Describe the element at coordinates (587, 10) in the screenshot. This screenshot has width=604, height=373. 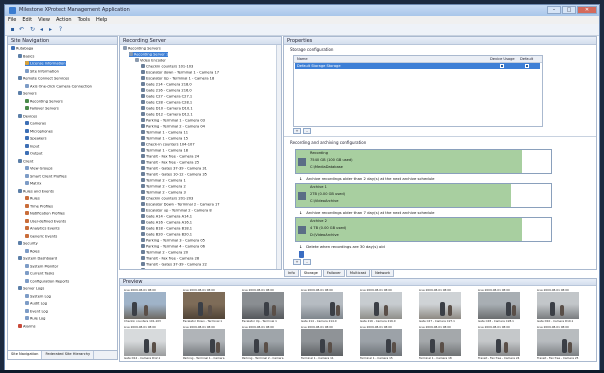
I see `close-button: ✕` at that location.